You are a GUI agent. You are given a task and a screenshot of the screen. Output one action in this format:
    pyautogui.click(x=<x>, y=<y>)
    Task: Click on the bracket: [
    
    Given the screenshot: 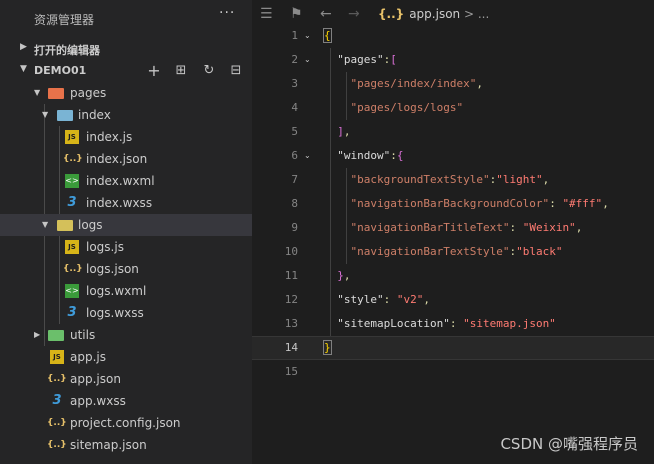 What is the action you would take?
    pyautogui.click(x=393, y=59)
    